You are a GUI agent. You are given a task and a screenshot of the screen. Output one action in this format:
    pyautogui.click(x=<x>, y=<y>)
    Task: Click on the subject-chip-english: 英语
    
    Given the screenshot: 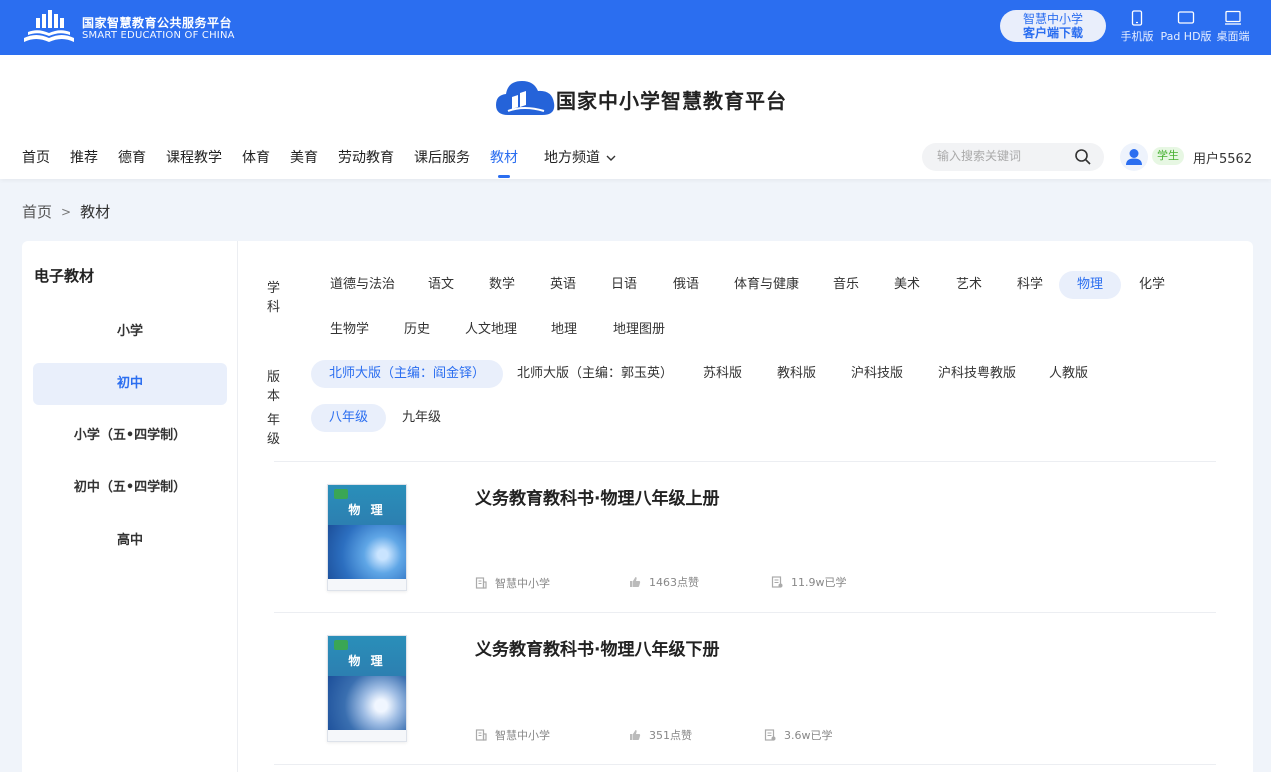 What is the action you would take?
    pyautogui.click(x=563, y=285)
    